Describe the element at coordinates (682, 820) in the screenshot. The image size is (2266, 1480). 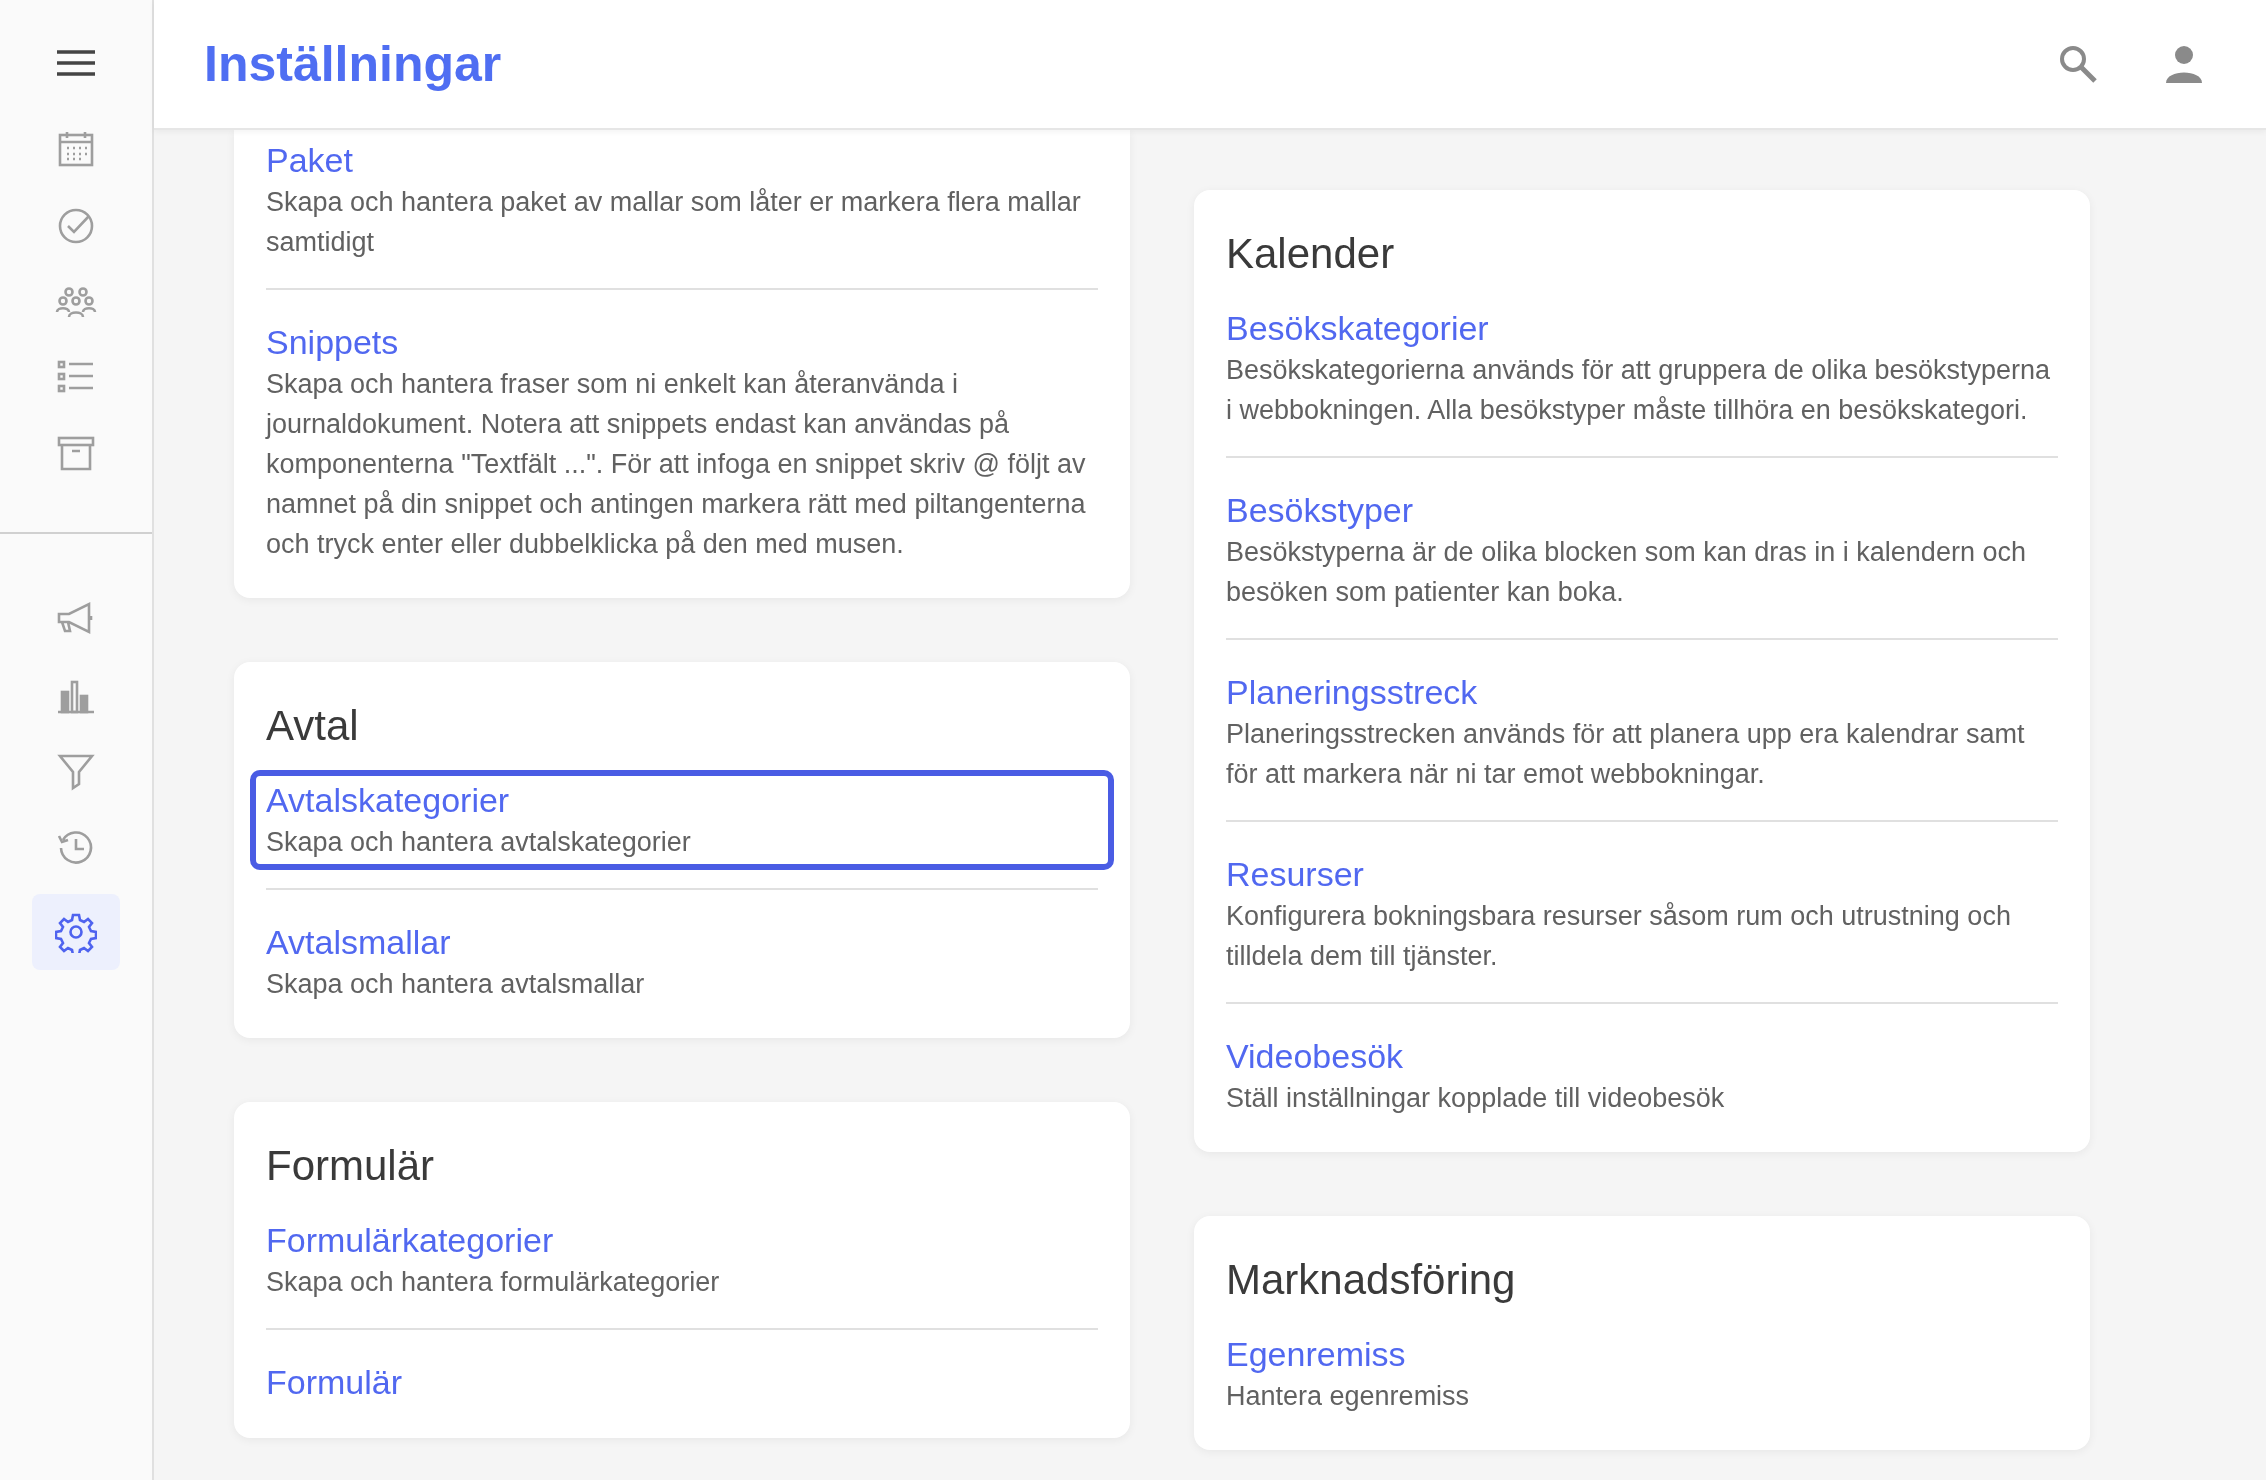
I see `settings-link: Avtalskategorier Skapa och hantera avtalskategorier` at that location.